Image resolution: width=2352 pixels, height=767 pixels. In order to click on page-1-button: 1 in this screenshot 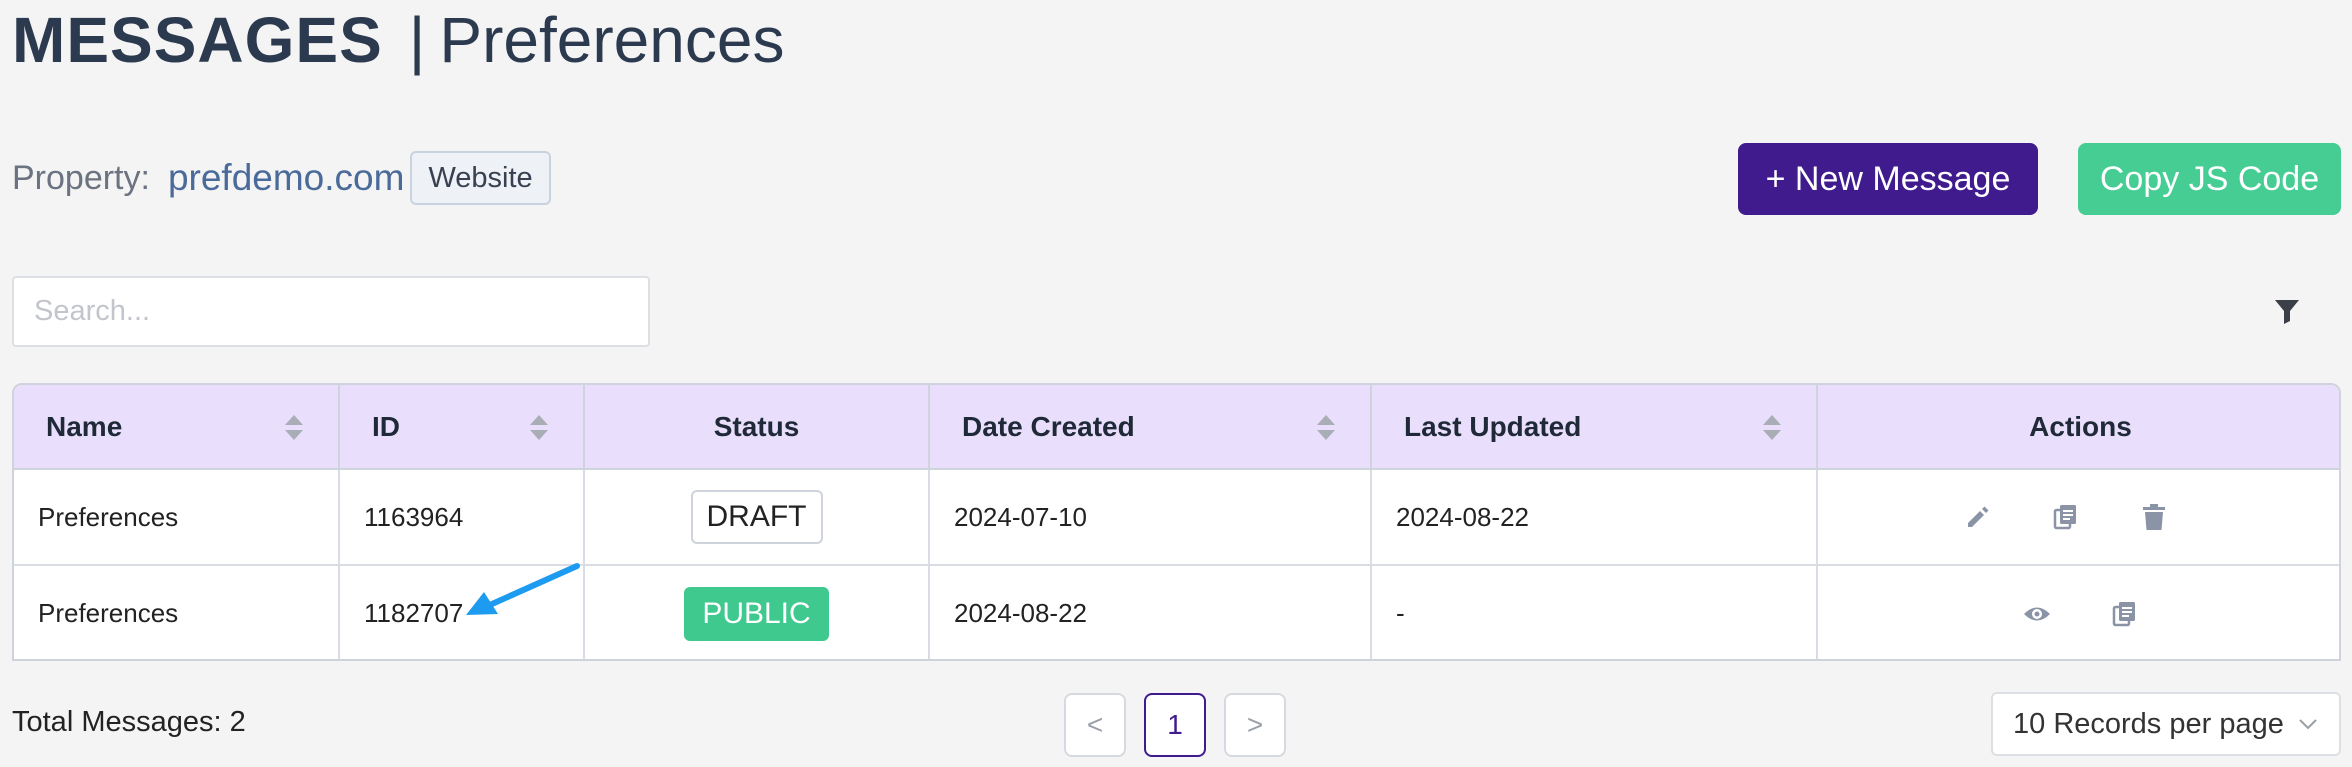, I will do `click(1175, 725)`.